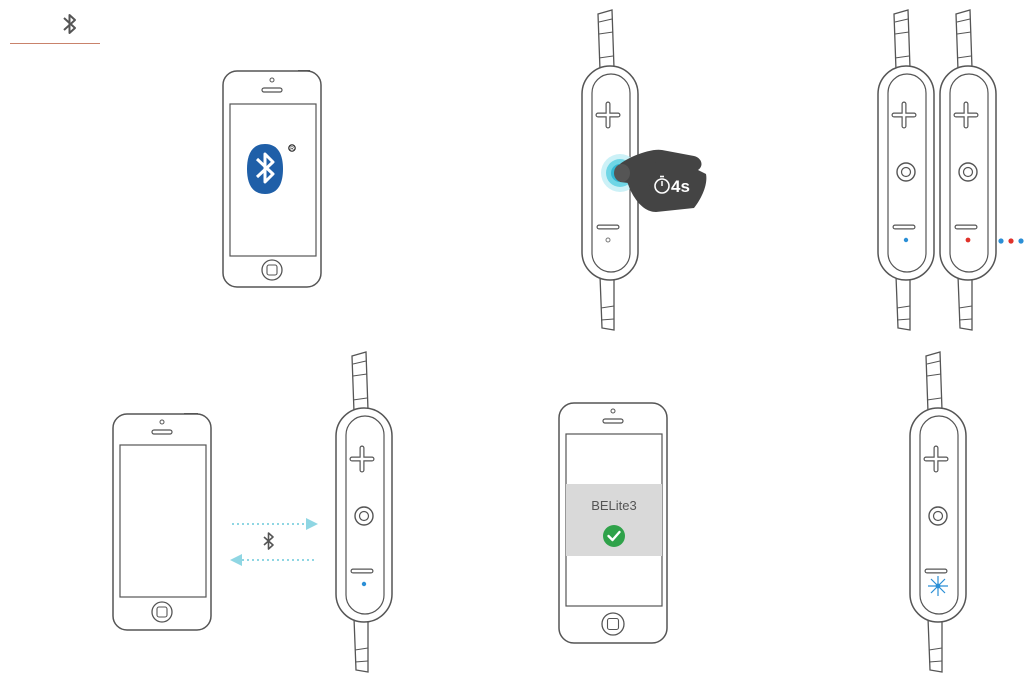 The height and width of the screenshot is (675, 1030). I want to click on led-flash-icon, so click(938, 586).